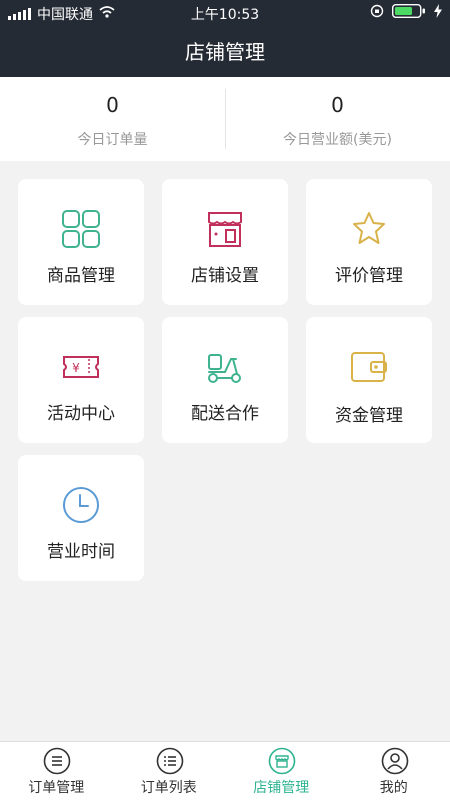 The height and width of the screenshot is (800, 450). I want to click on tile-label: 店铺设置, so click(225, 276).